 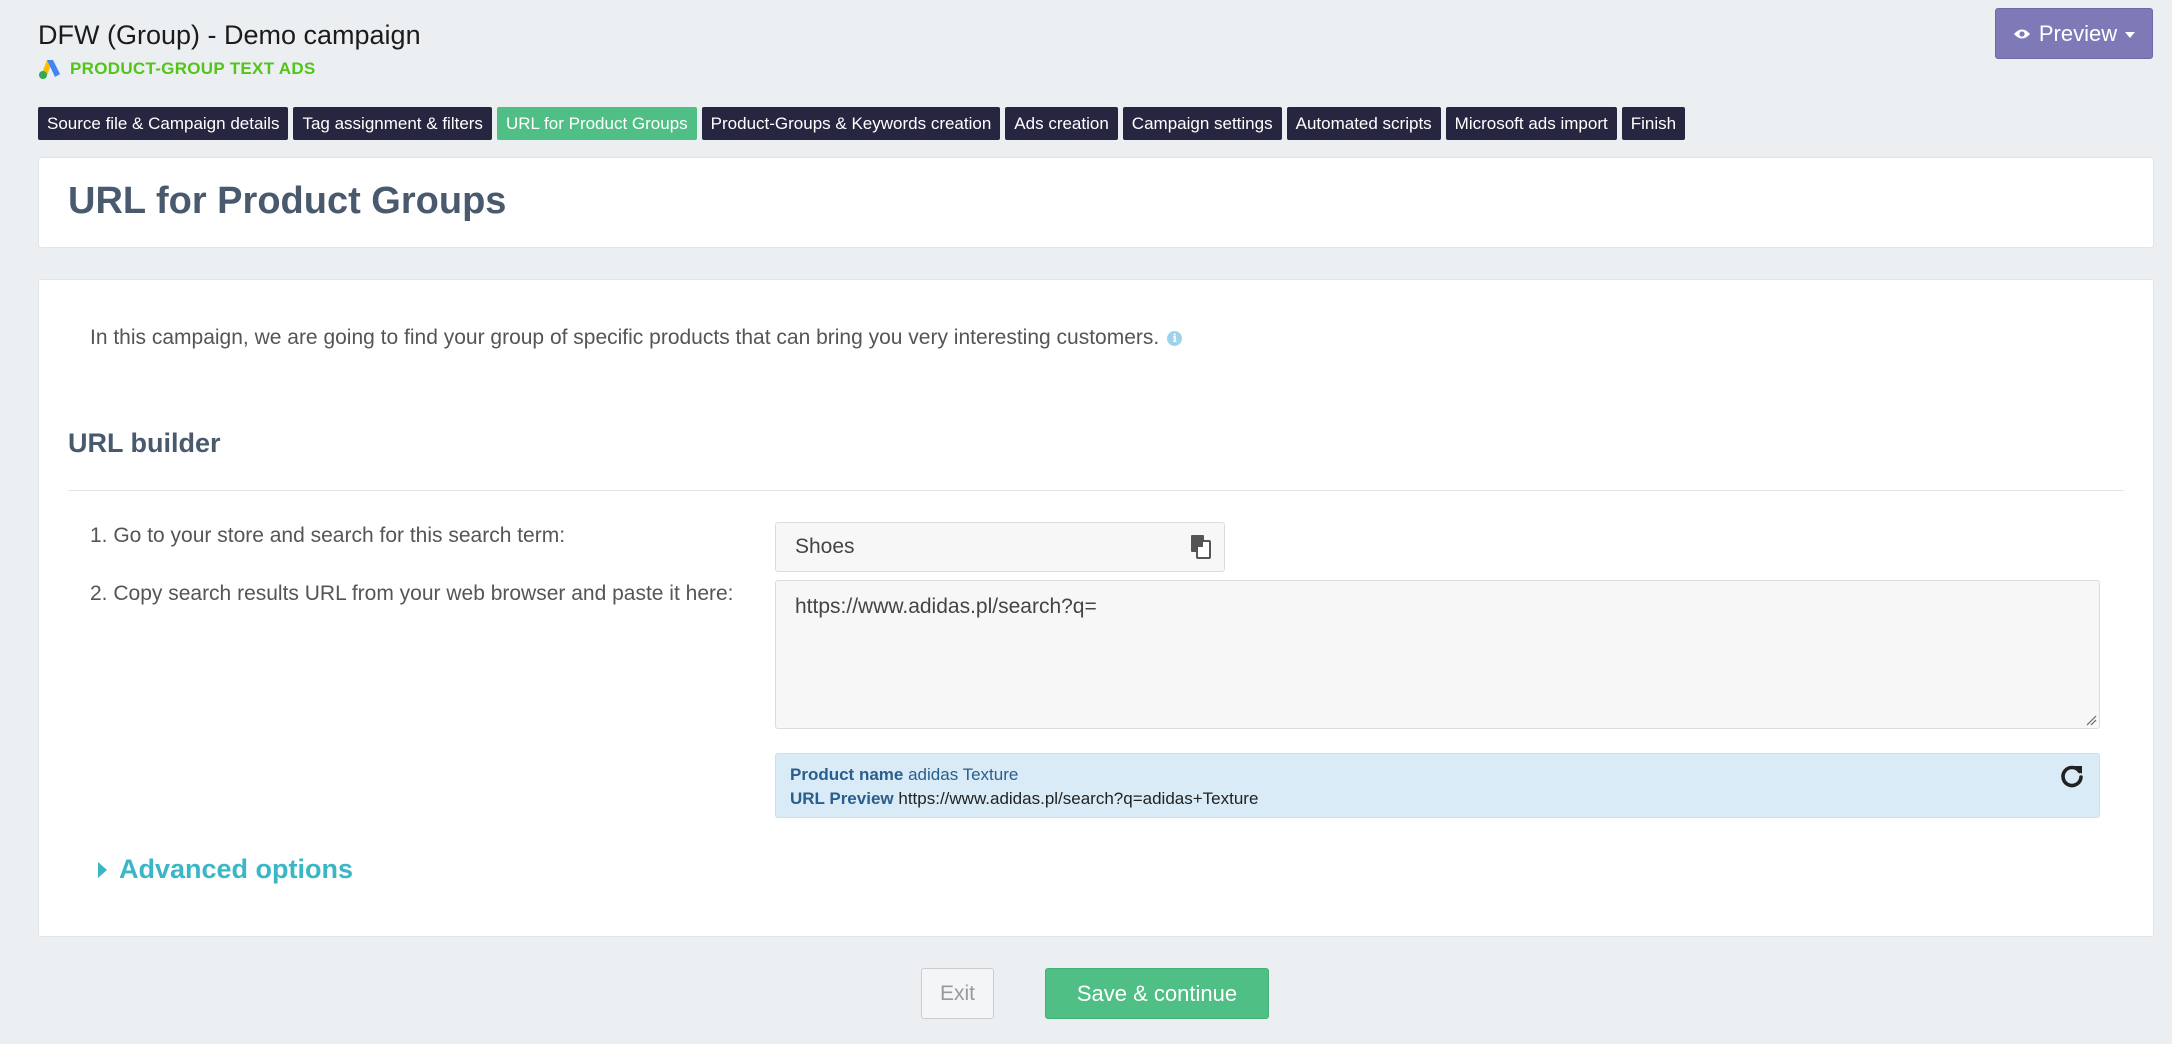 What do you see at coordinates (1061, 123) in the screenshot?
I see `step-tab-ads-creation: Ads creation` at bounding box center [1061, 123].